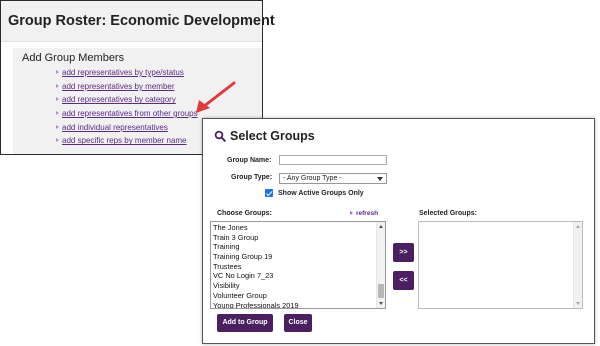 The height and width of the screenshot is (346, 600). Describe the element at coordinates (249, 160) in the screenshot. I see `group-name-label: Group Name:` at that location.